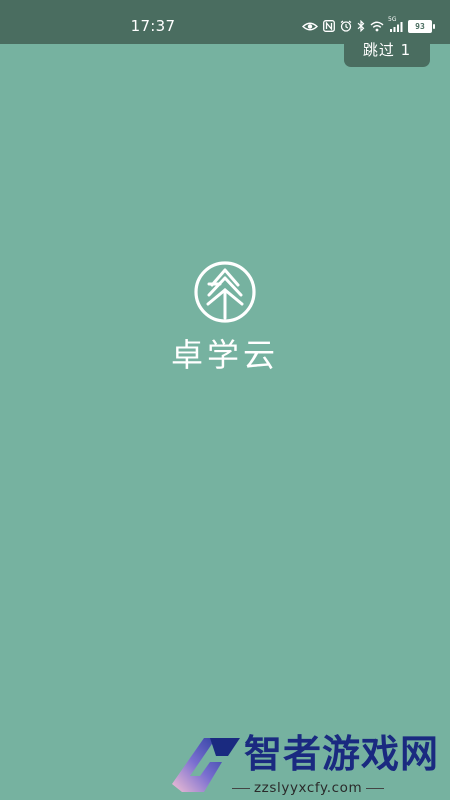 This screenshot has height=800, width=450. What do you see at coordinates (392, 19) in the screenshot?
I see `network-label: 5G` at bounding box center [392, 19].